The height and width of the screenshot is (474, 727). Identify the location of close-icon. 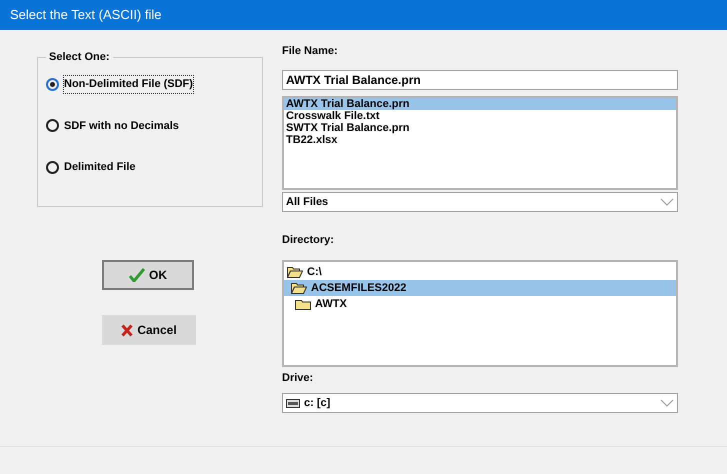
(127, 330).